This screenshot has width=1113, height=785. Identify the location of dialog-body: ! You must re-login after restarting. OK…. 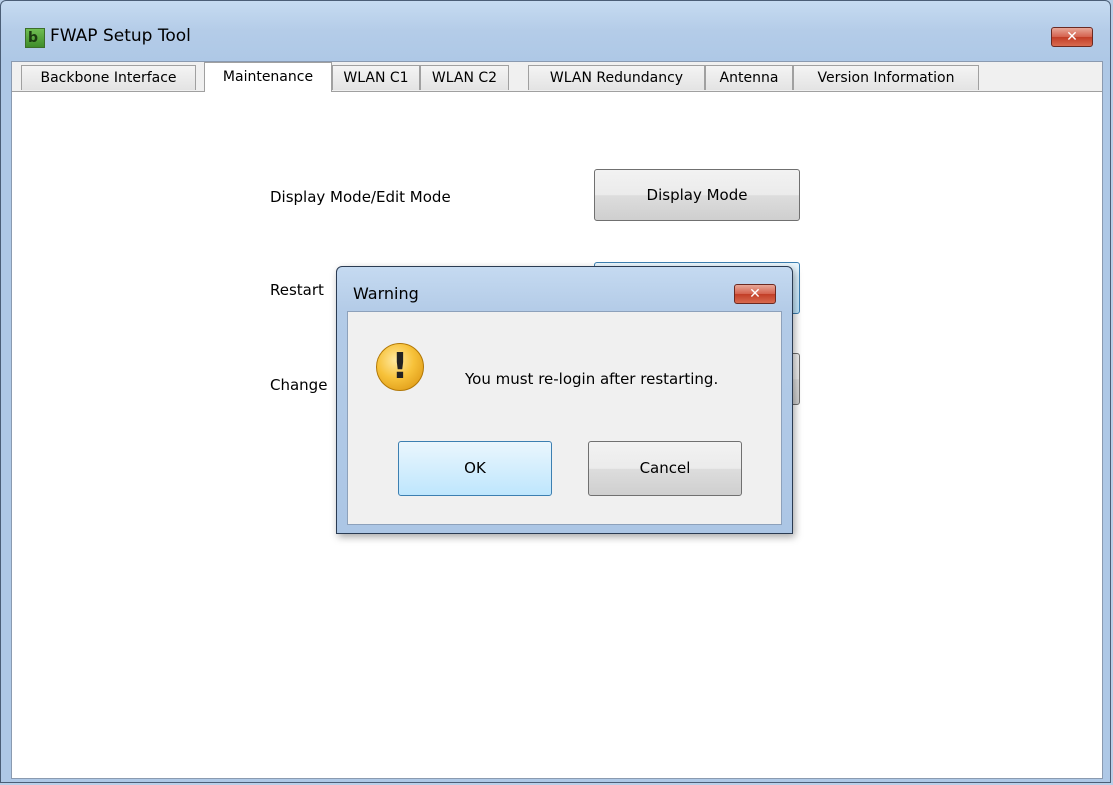
(564, 418).